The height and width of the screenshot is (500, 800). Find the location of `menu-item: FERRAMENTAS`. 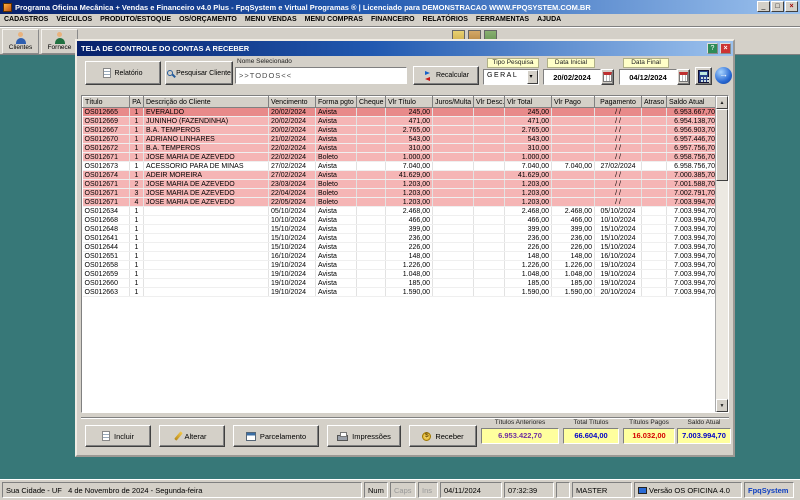

menu-item: FERRAMENTAS is located at coordinates (502, 20).